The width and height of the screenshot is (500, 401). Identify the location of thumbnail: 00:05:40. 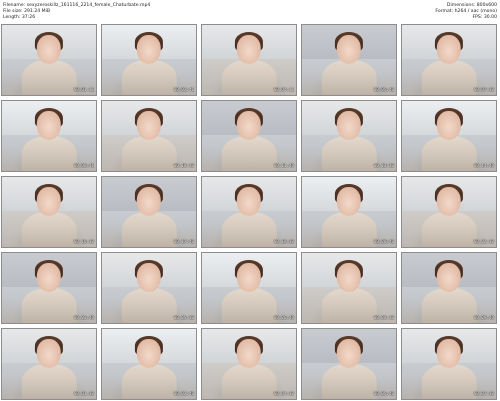
(349, 60).